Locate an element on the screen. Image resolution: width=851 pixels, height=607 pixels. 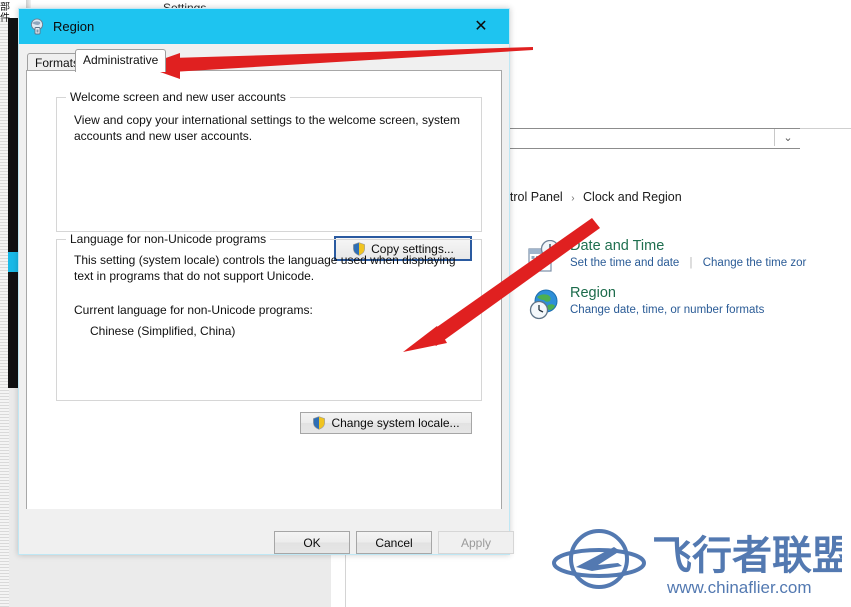
calendar-clock-icon is located at coordinates (544, 256).